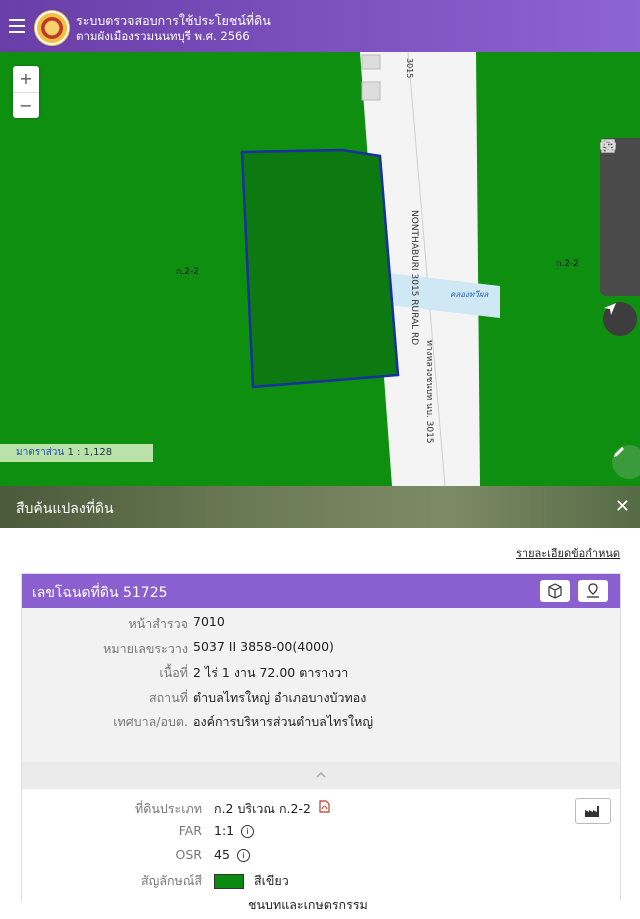  I want to click on road-label-th: ทางหลวงชนบท นบ. 3015, so click(429, 392).